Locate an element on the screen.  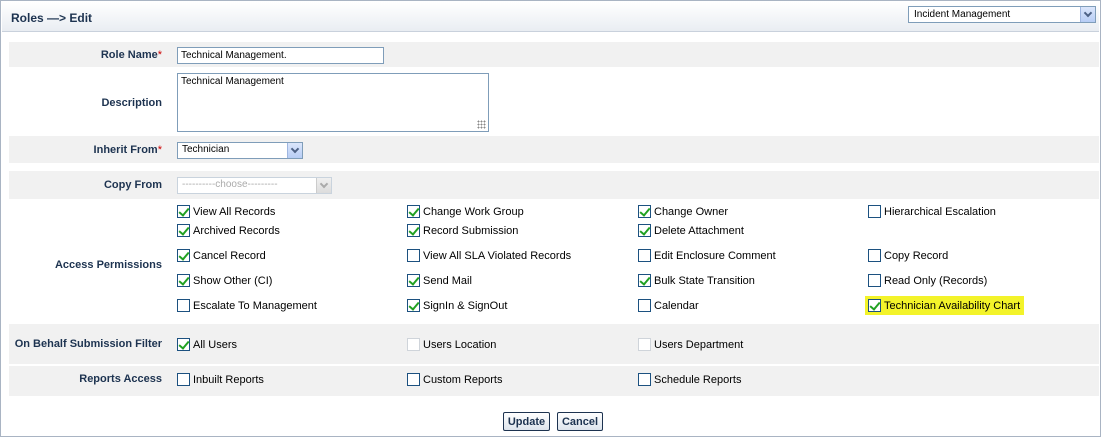
checkbox-view-all-sla-violated-records: View All SLA Violated Records is located at coordinates (489, 255).